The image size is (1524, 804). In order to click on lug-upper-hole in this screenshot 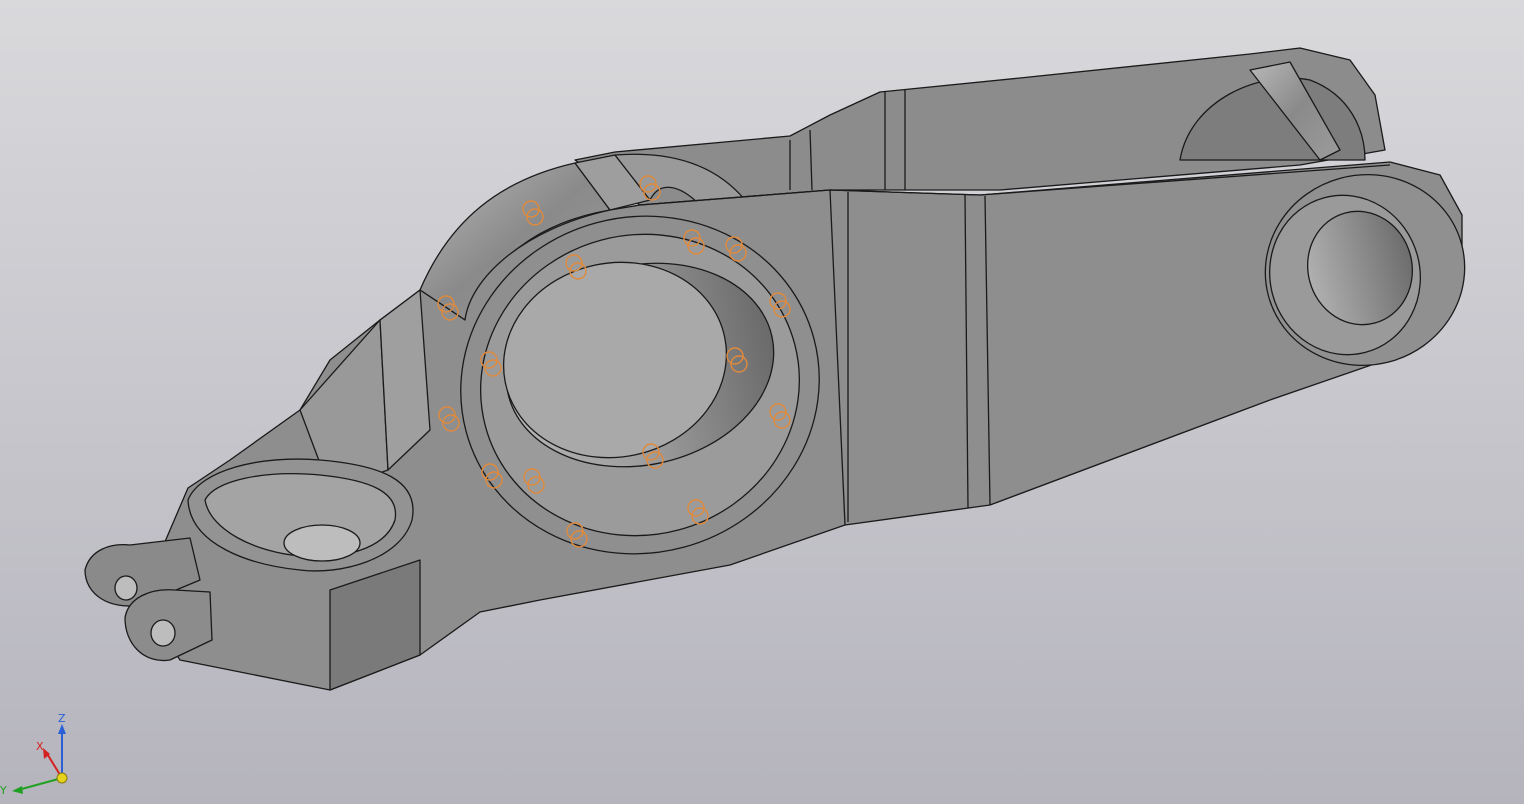, I will do `click(126, 588)`.